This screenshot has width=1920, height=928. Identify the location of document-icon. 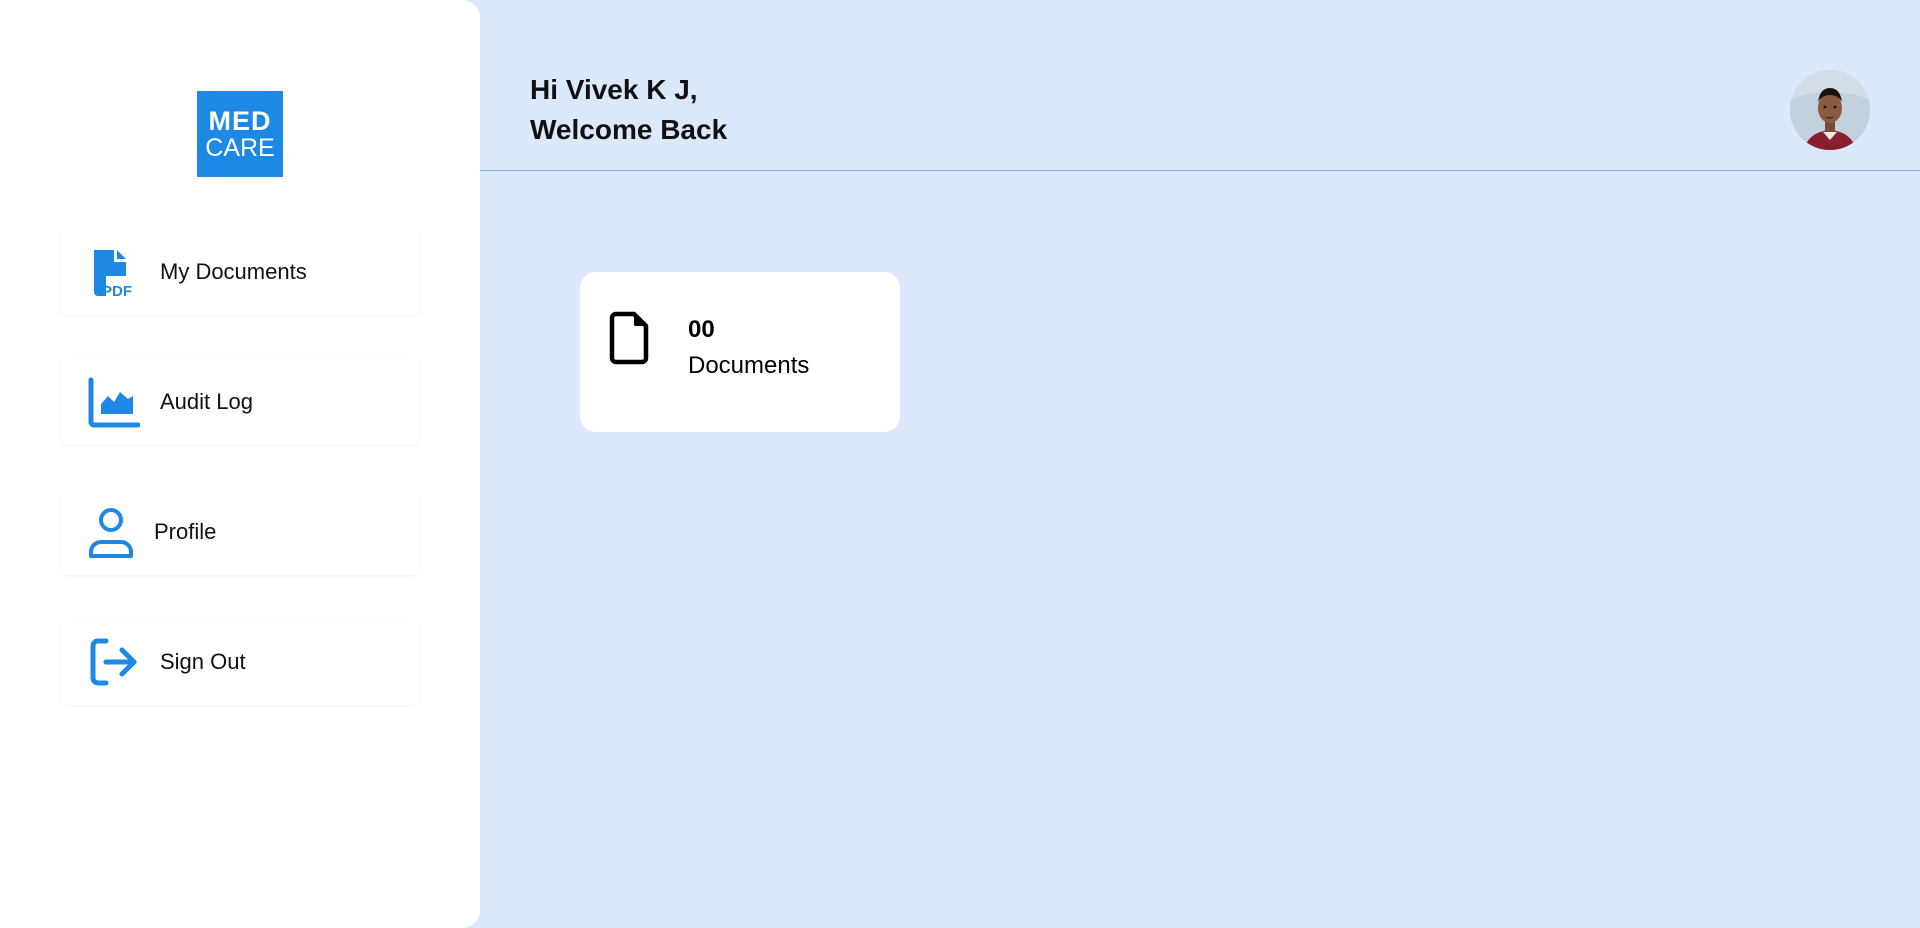
(631, 338).